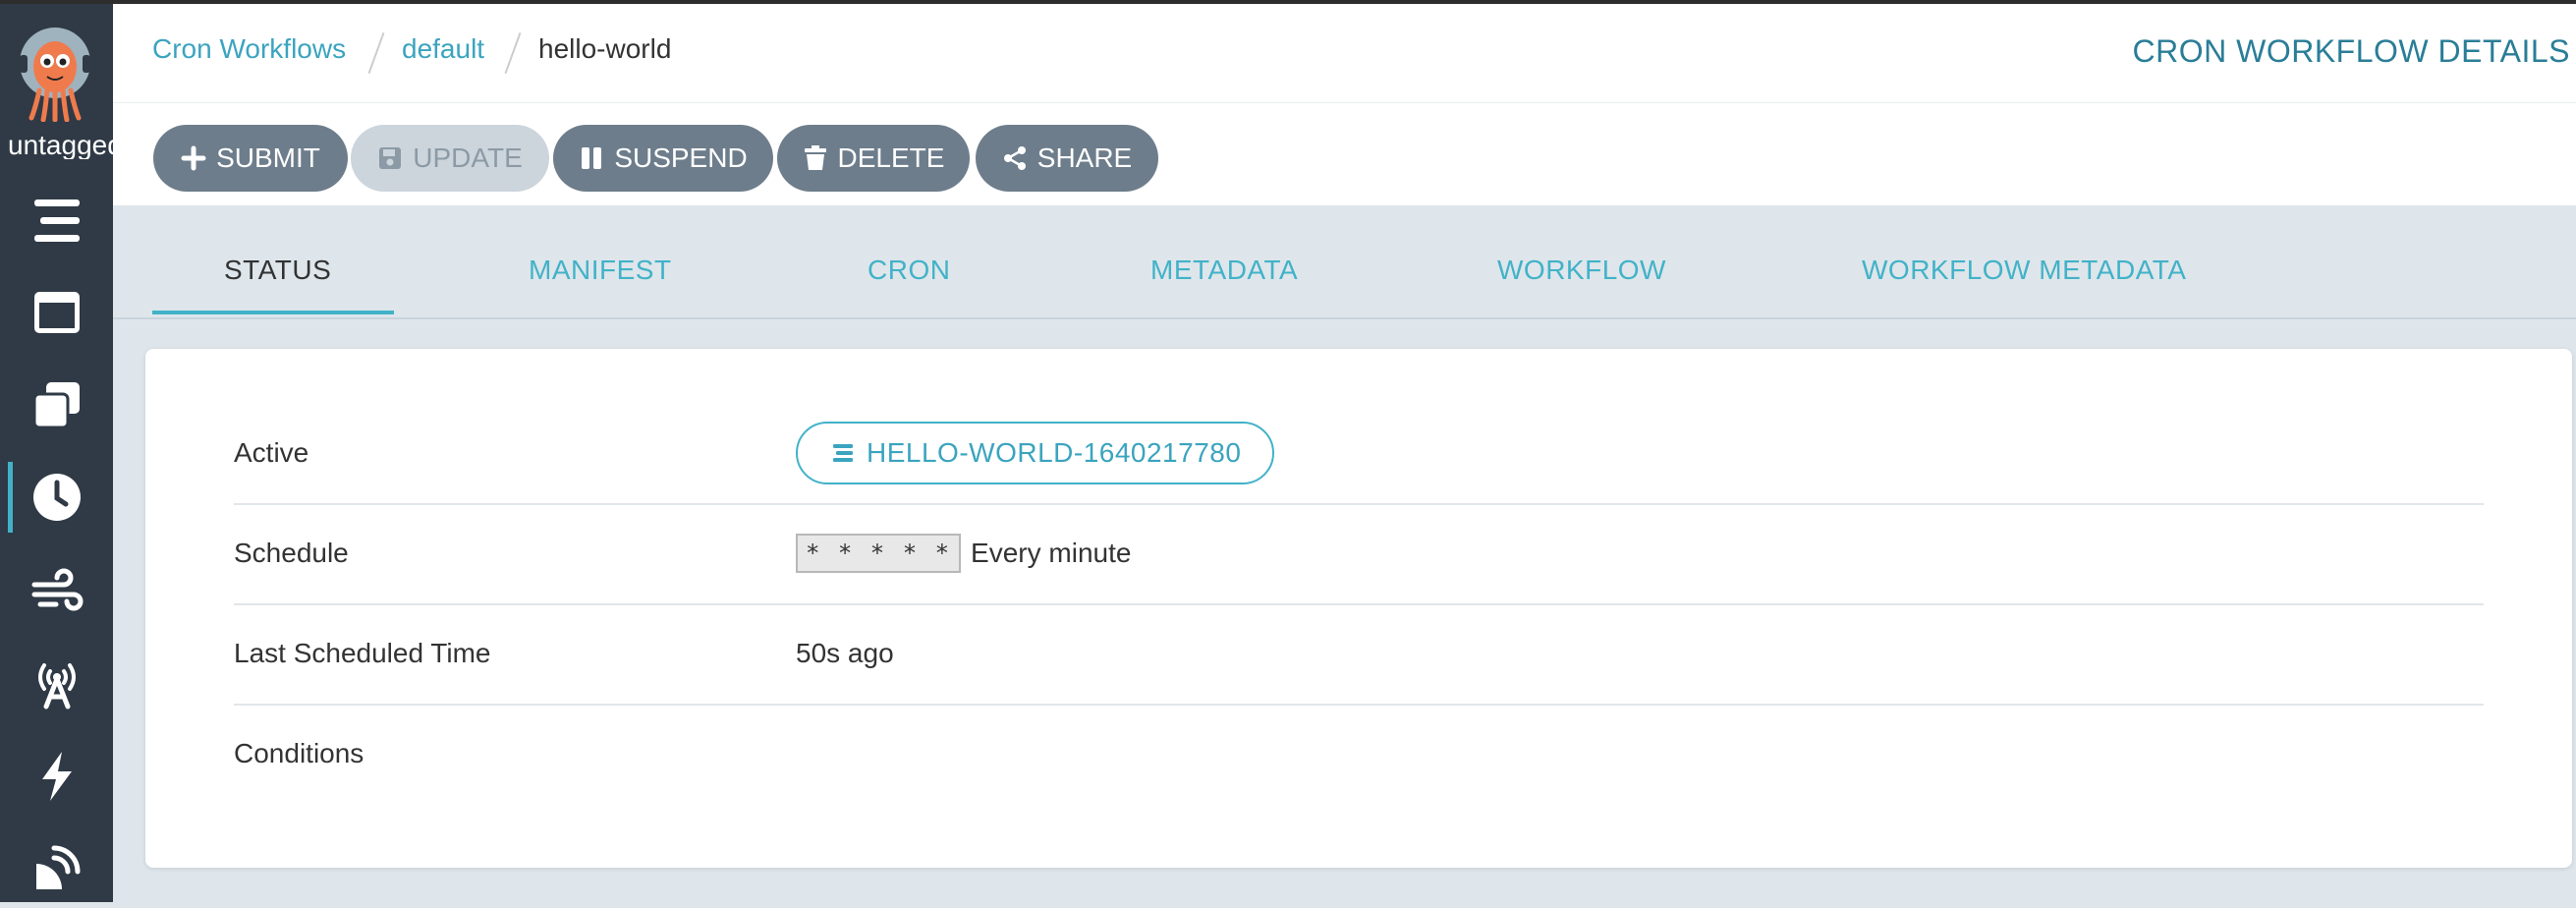 Image resolution: width=2576 pixels, height=908 pixels. Describe the element at coordinates (845, 653) in the screenshot. I see `last-scheduled-value: 50s ago` at that location.